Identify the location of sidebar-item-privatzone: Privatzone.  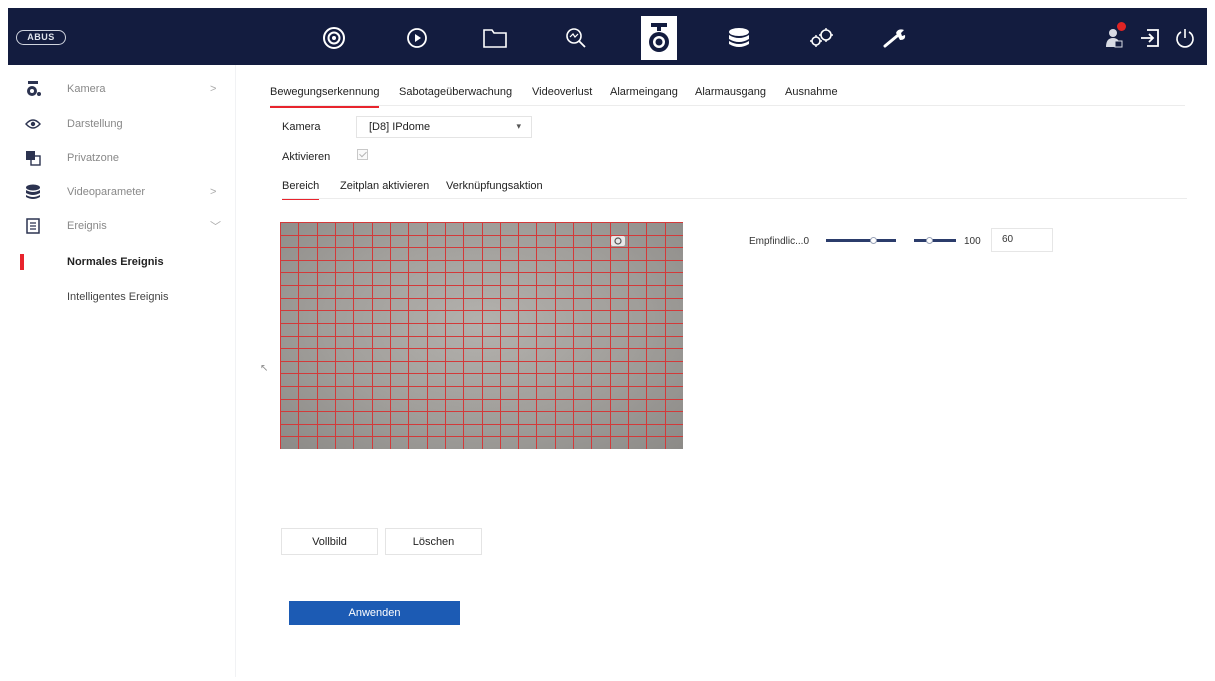
(122, 158).